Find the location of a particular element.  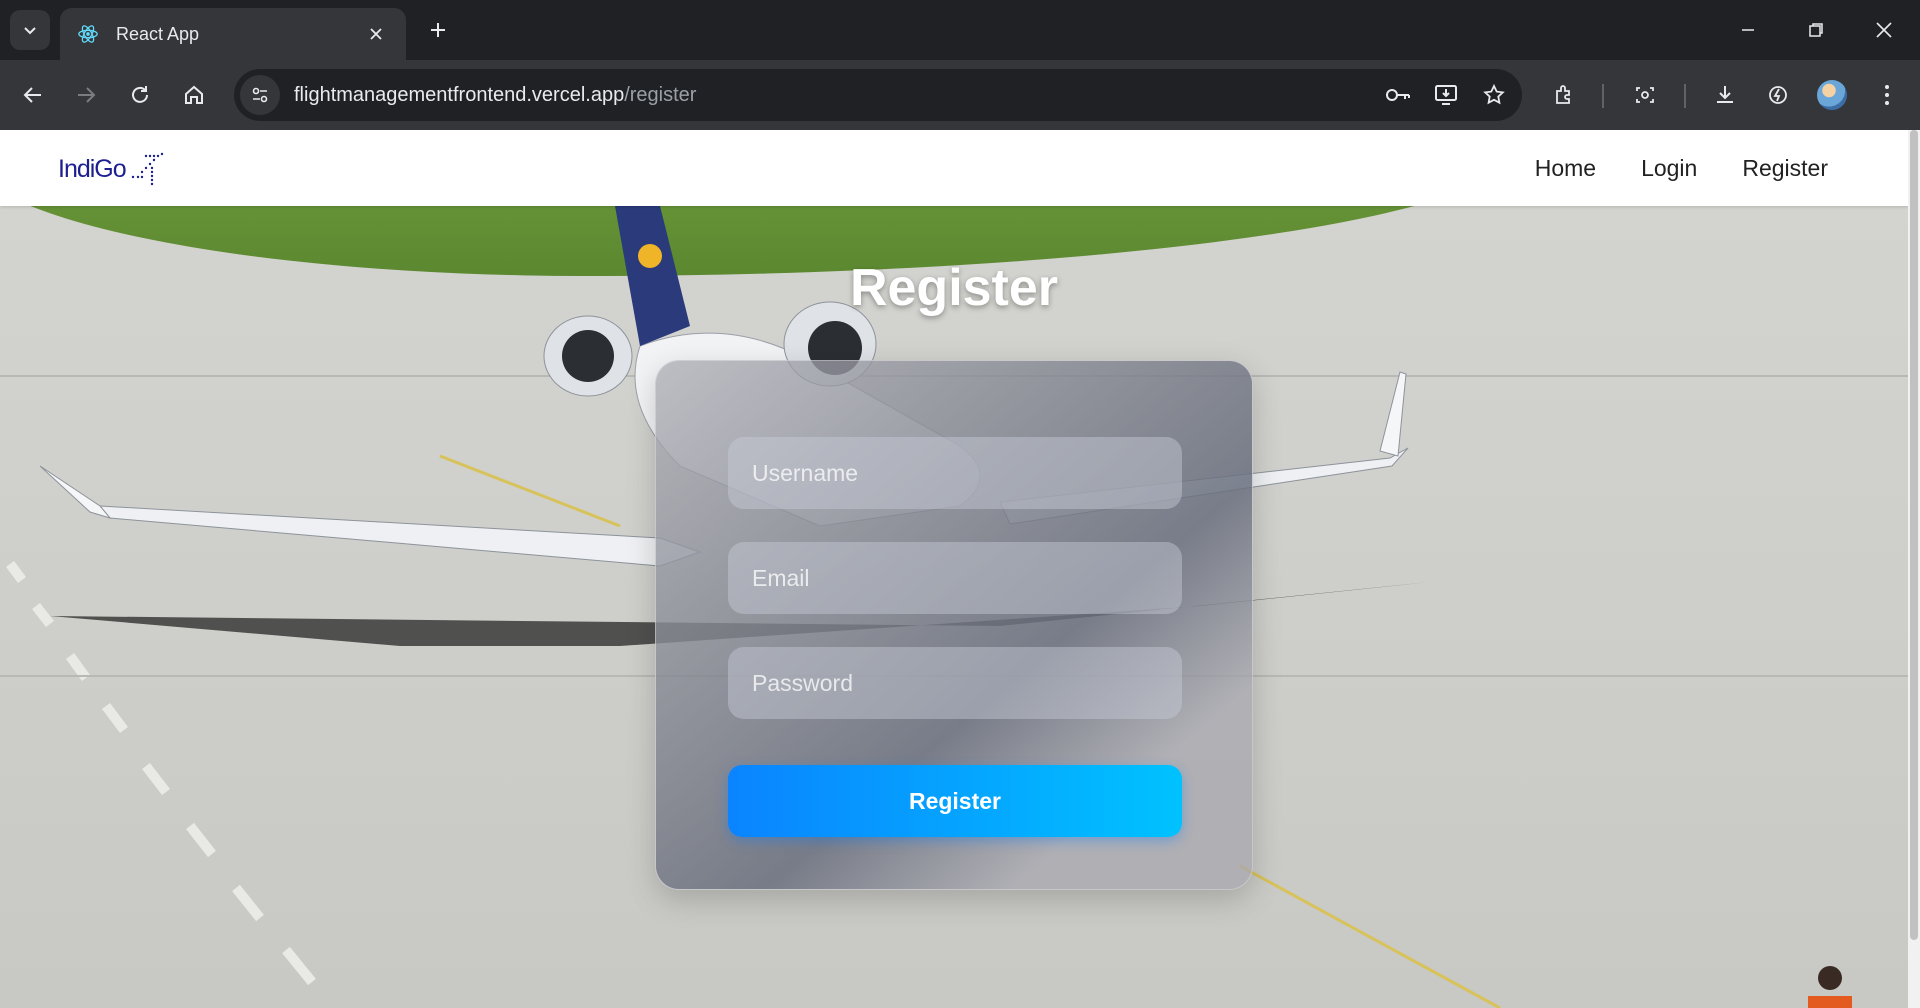

plus-icon is located at coordinates (438, 30).